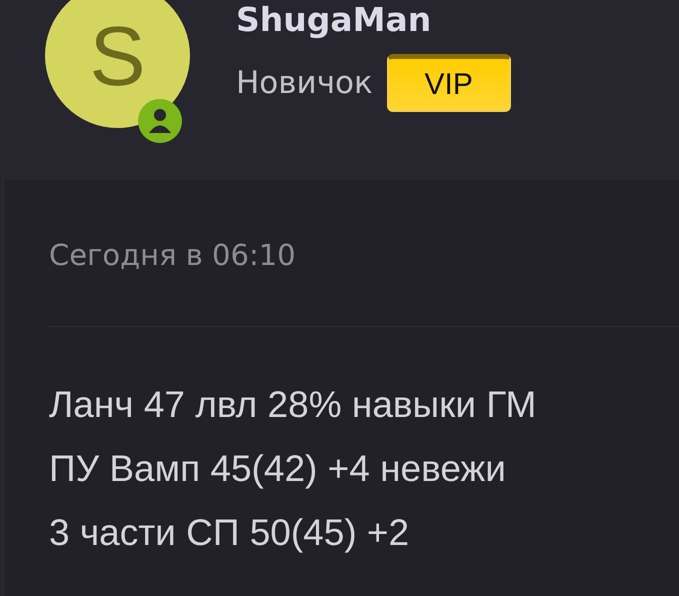  What do you see at coordinates (229, 533) in the screenshot?
I see `post-text-line: 3 части СП 50(45) +2` at bounding box center [229, 533].